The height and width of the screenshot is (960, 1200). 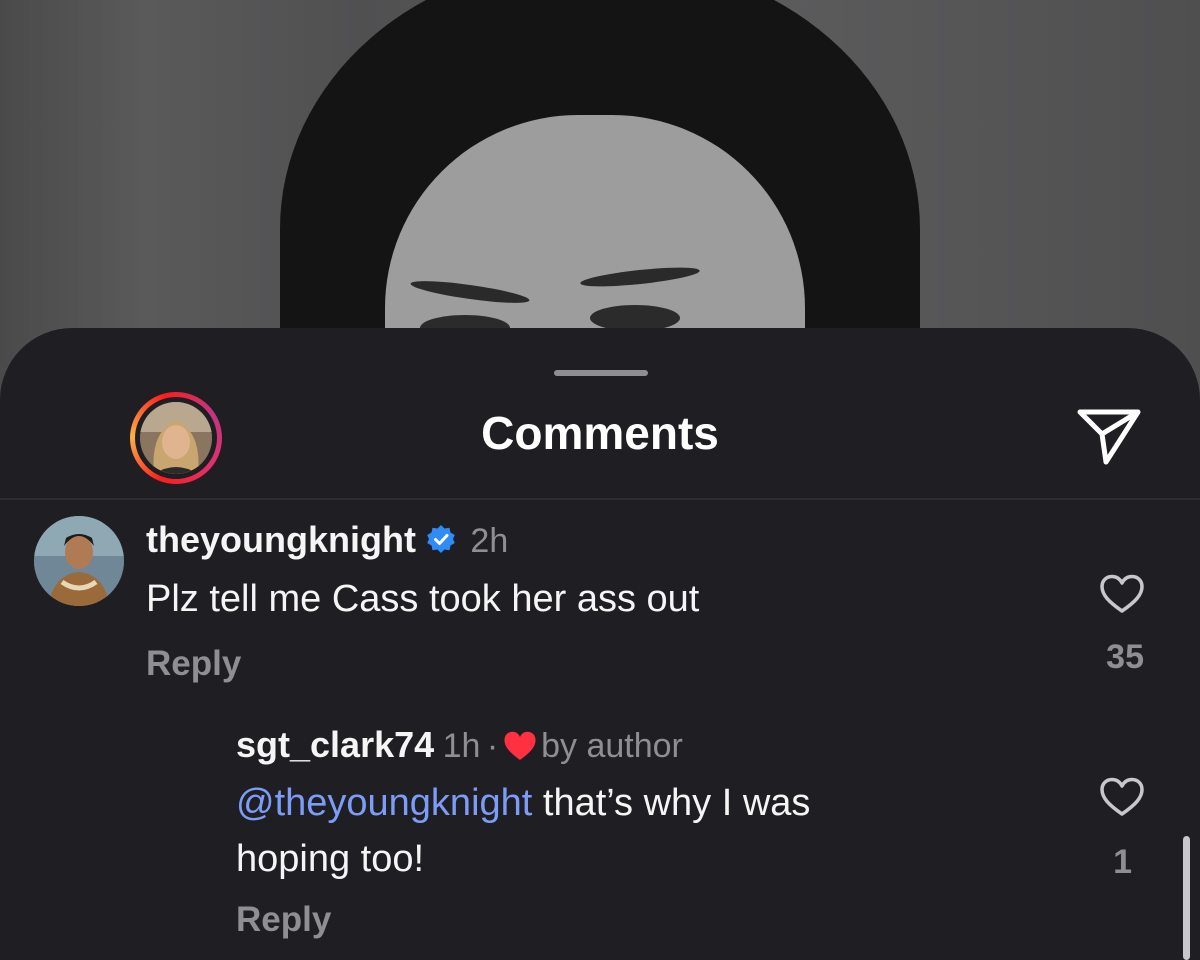 What do you see at coordinates (1122, 862) in the screenshot?
I see `comment-2-like-count: 1` at bounding box center [1122, 862].